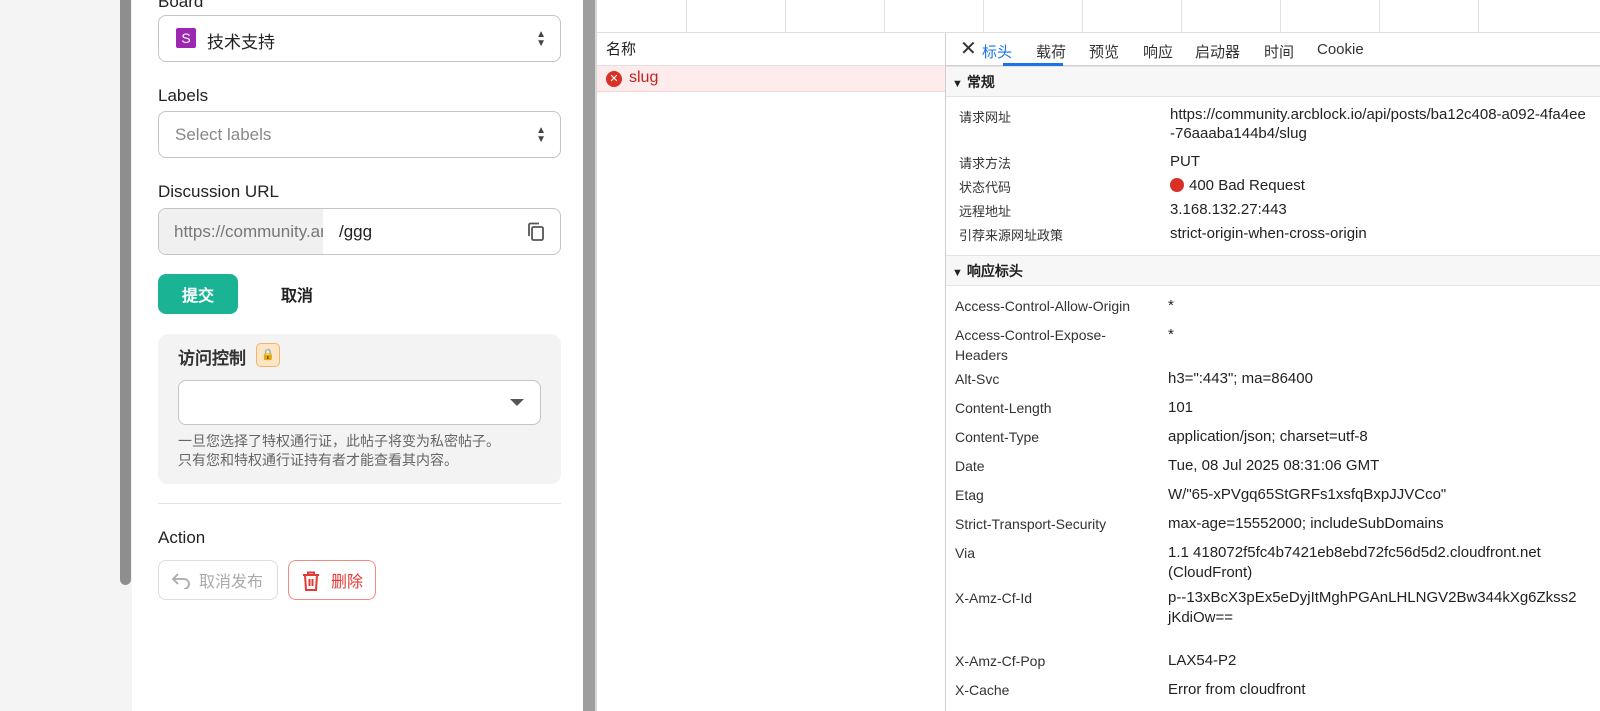 The image size is (1600, 711). I want to click on header-key: Etag, so click(969, 495).